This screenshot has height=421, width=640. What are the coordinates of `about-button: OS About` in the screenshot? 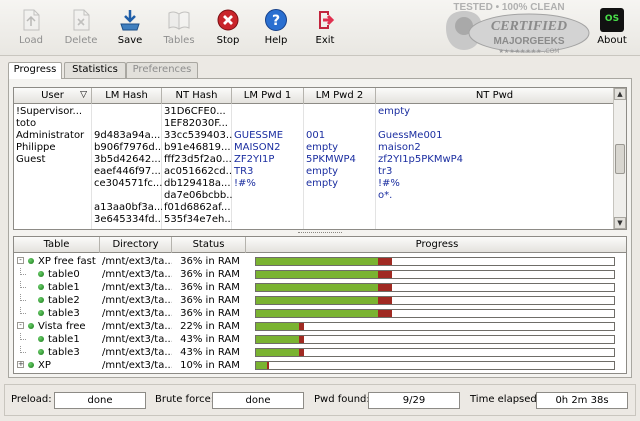 It's located at (612, 27).